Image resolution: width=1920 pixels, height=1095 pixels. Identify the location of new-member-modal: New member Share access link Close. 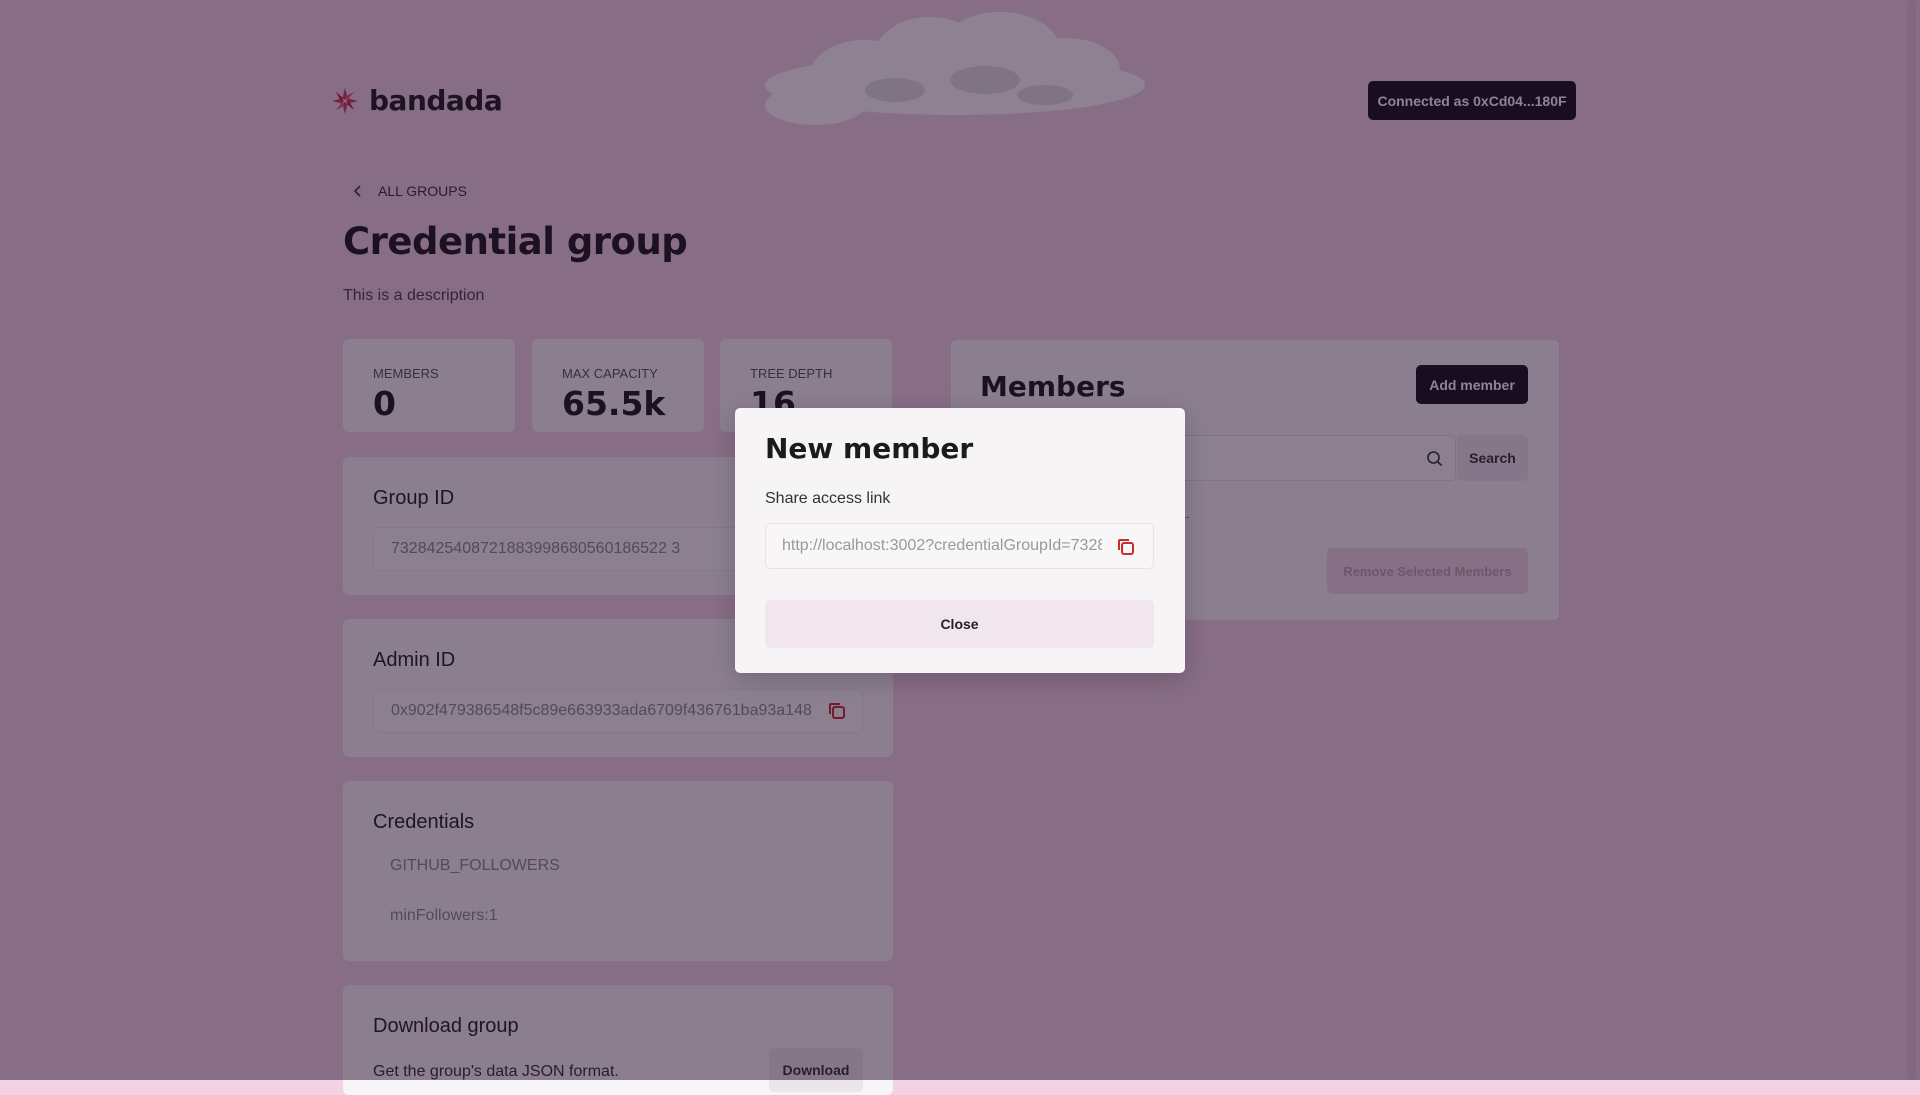
(960, 540).